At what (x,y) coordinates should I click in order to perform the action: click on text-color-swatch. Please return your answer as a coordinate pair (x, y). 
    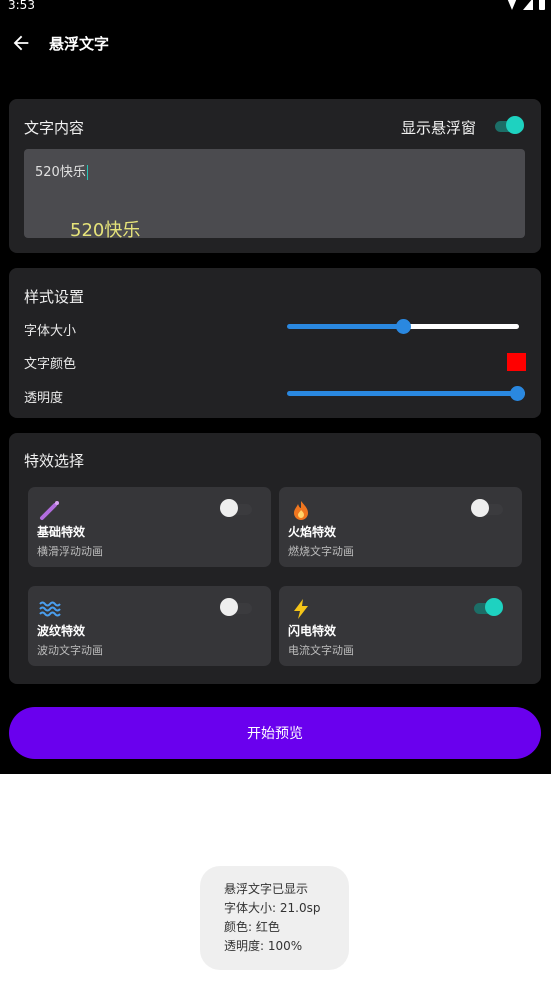
    Looking at the image, I should click on (516, 362).